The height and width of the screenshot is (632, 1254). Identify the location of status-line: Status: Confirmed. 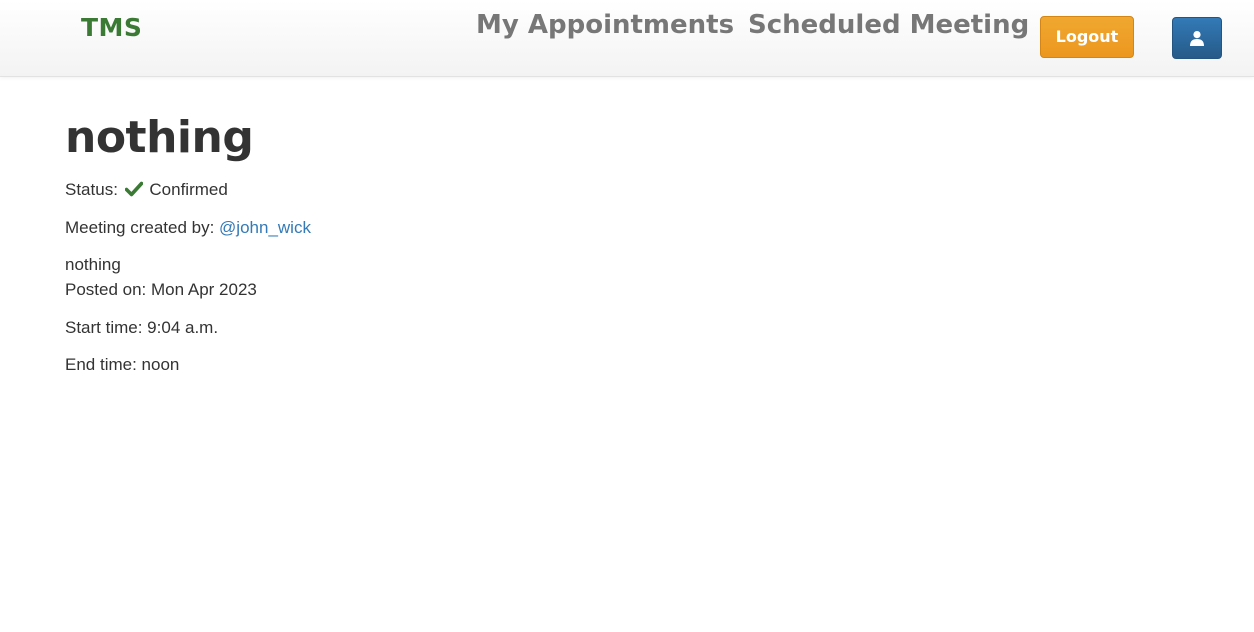
(146, 189).